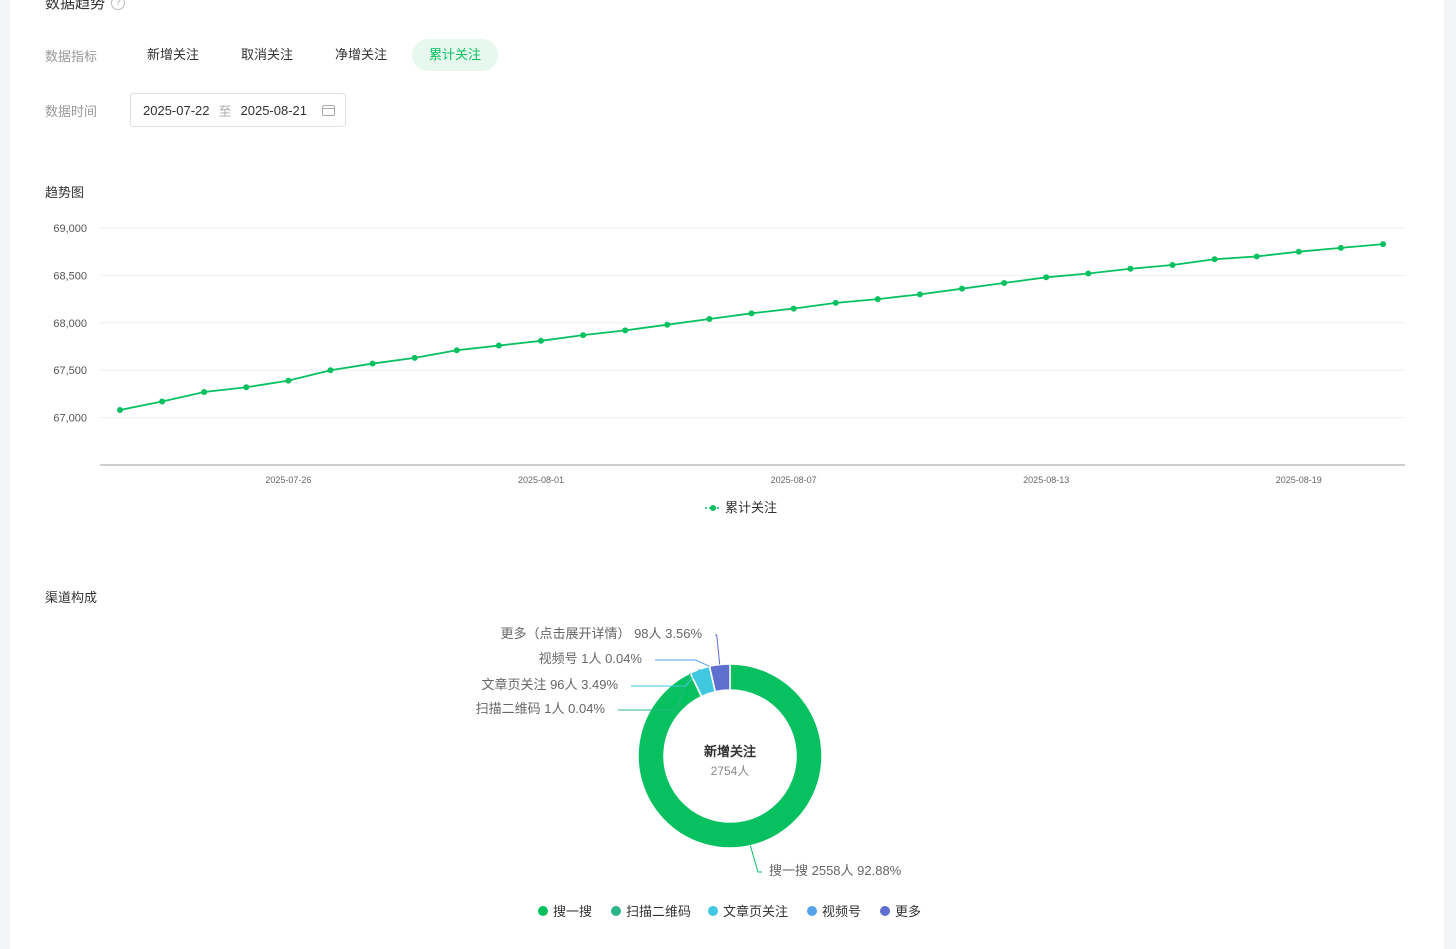  Describe the element at coordinates (118, 5) in the screenshot. I see `help-icon: ?` at that location.